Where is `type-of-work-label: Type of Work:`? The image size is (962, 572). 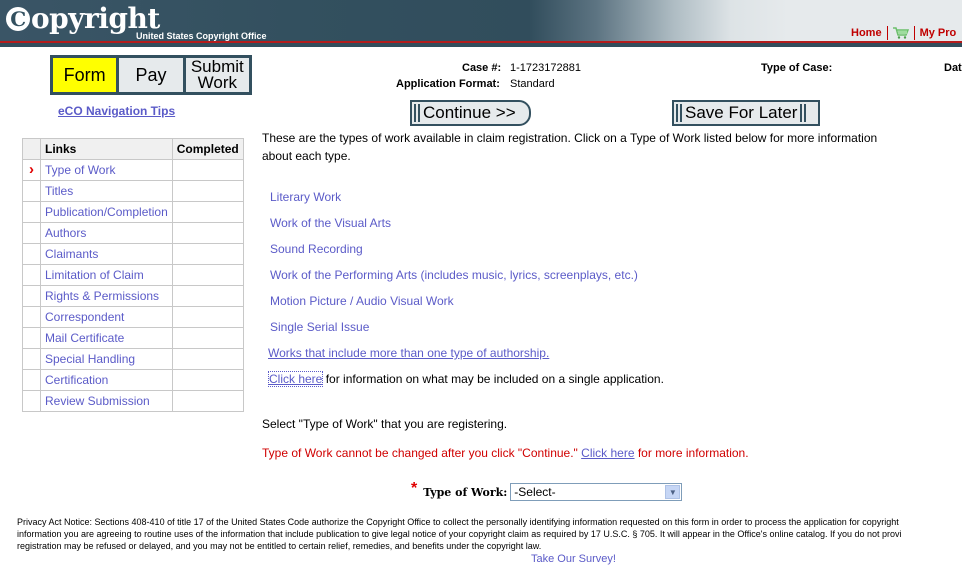 type-of-work-label: Type of Work: is located at coordinates (465, 492).